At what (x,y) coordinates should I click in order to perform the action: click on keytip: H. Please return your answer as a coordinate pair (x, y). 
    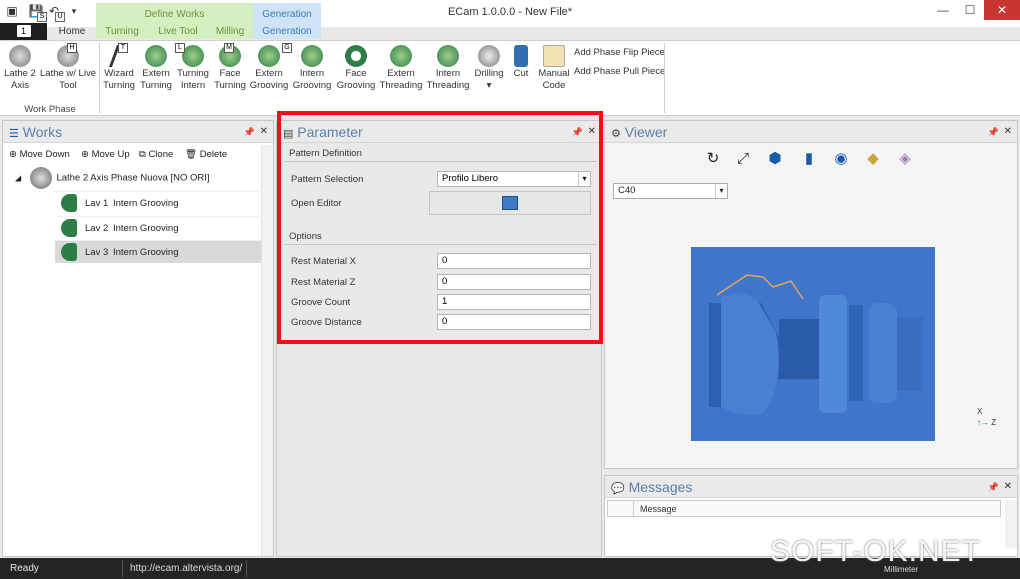
    Looking at the image, I should click on (72, 48).